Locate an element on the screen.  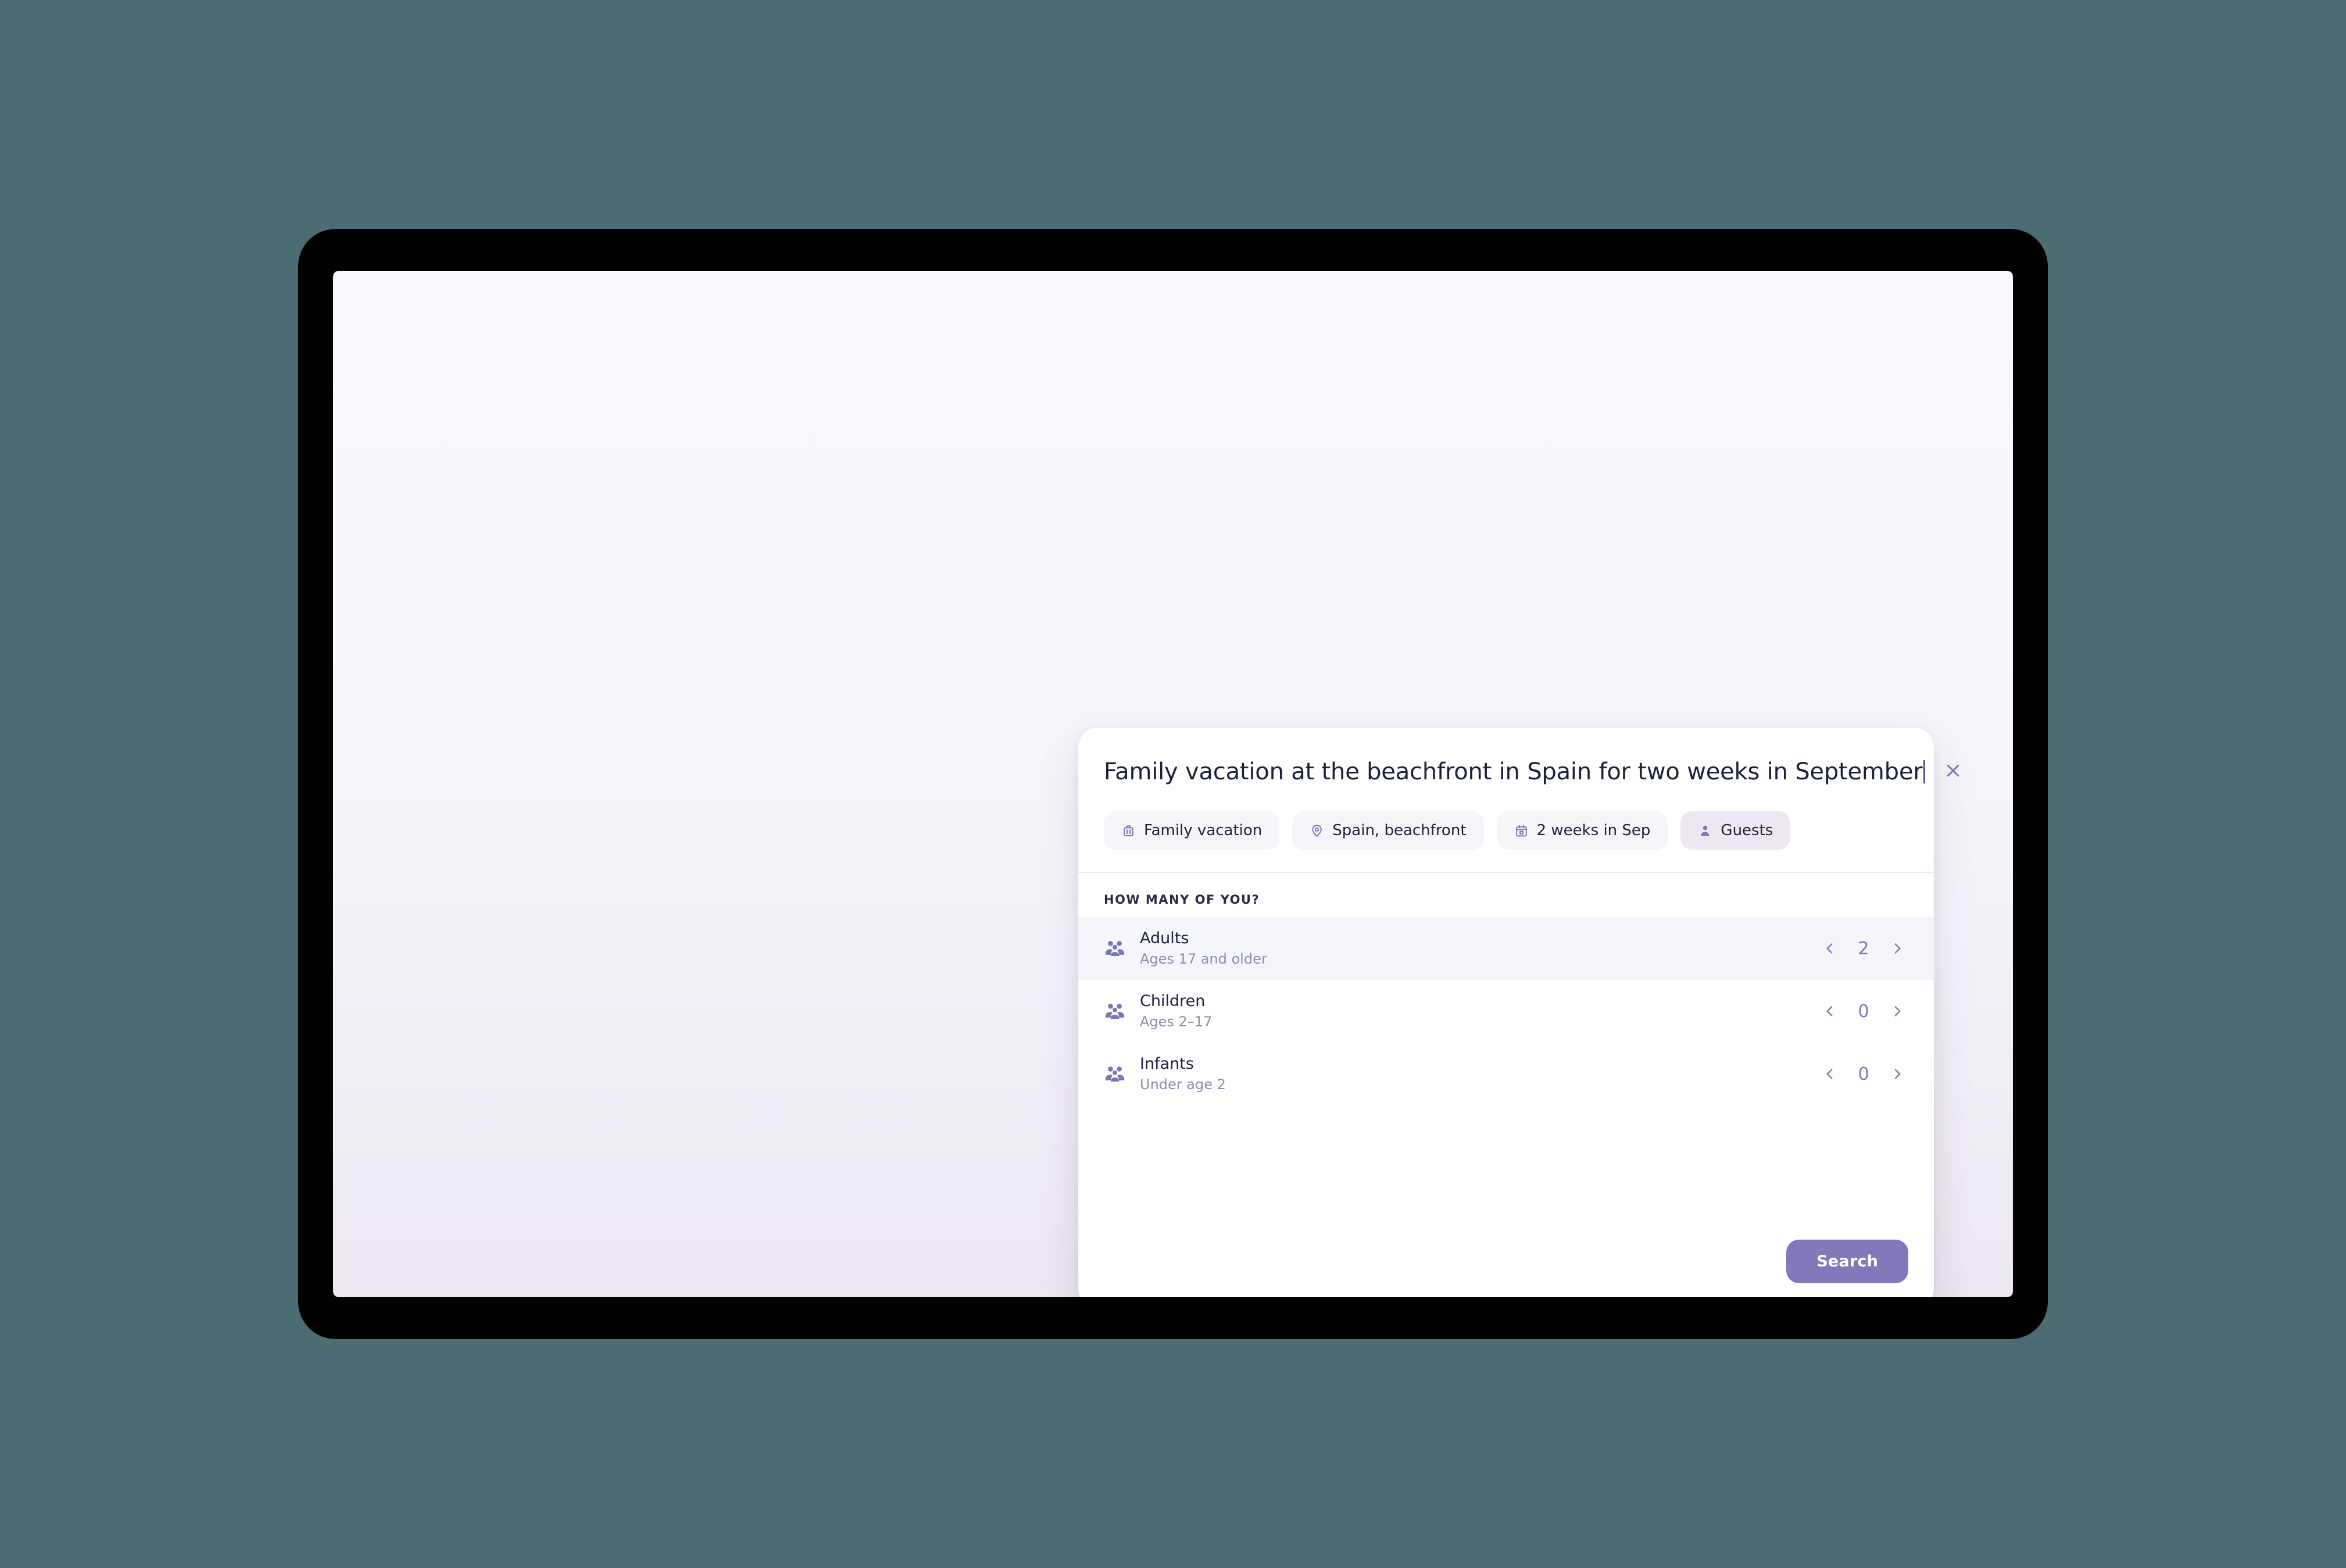
adults-decrement-button is located at coordinates (1830, 948).